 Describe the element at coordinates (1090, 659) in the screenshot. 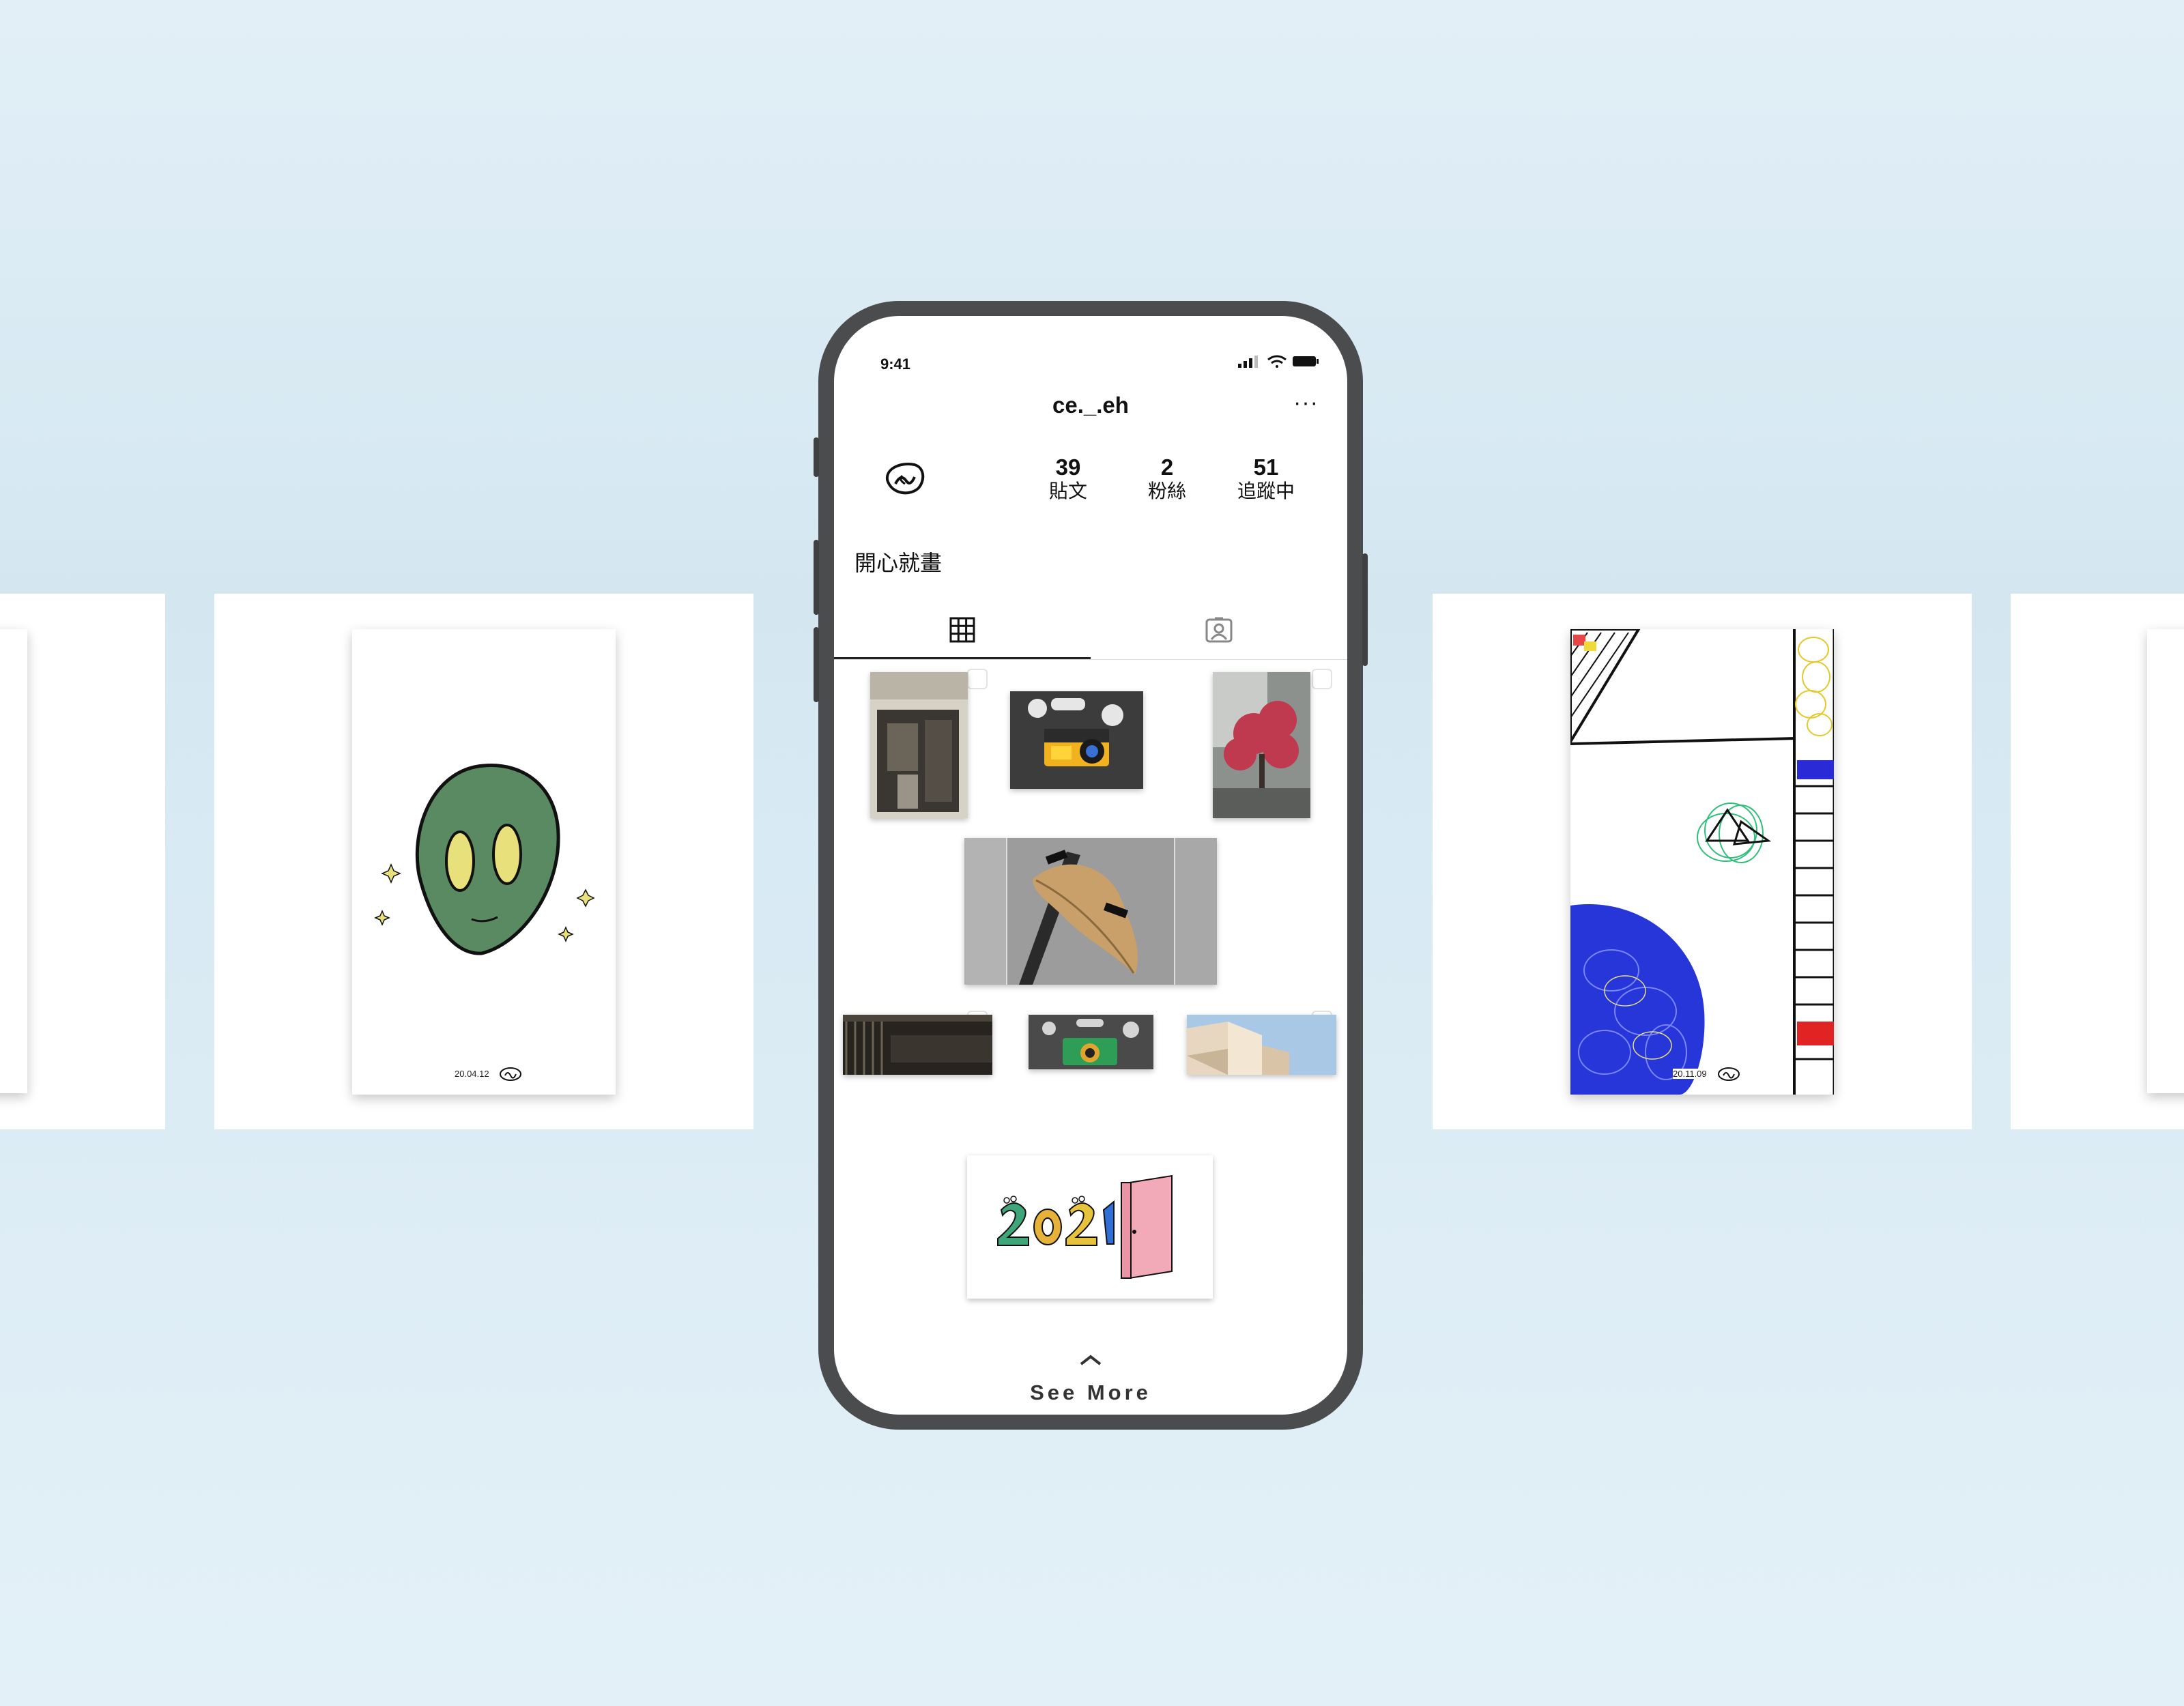

I see `tab-divider` at that location.